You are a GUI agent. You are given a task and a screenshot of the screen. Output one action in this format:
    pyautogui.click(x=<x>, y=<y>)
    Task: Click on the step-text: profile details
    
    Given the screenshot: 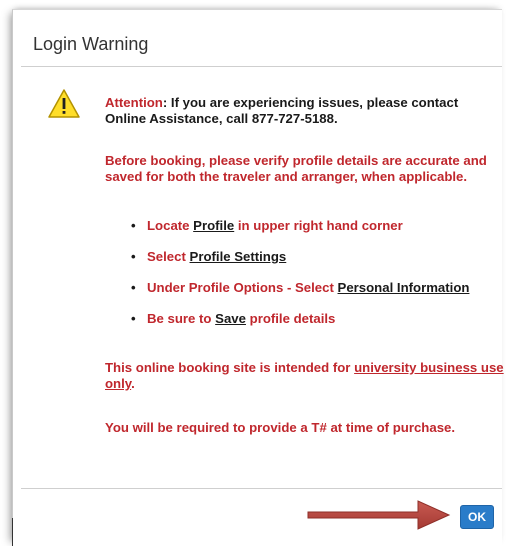 What is the action you would take?
    pyautogui.click(x=290, y=318)
    